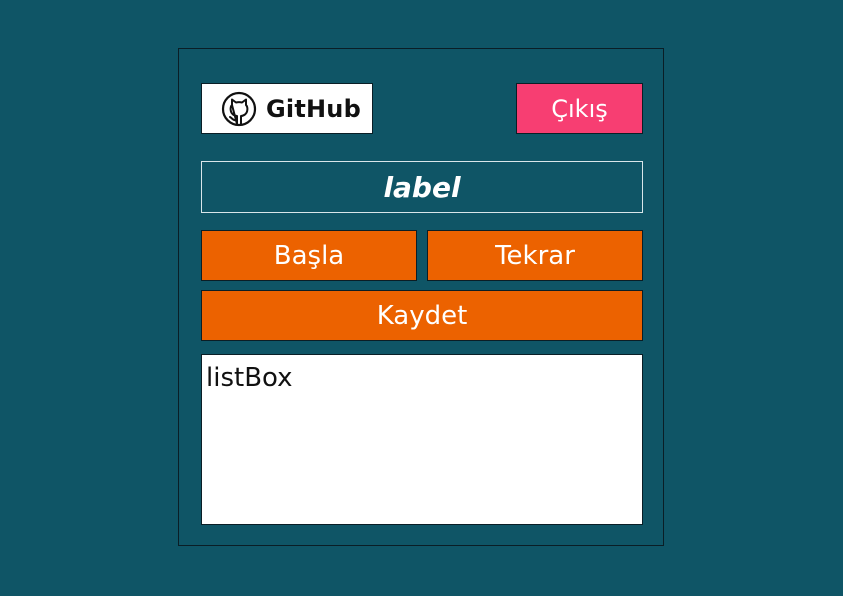 Image resolution: width=843 pixels, height=596 pixels. I want to click on github-icon, so click(239, 109).